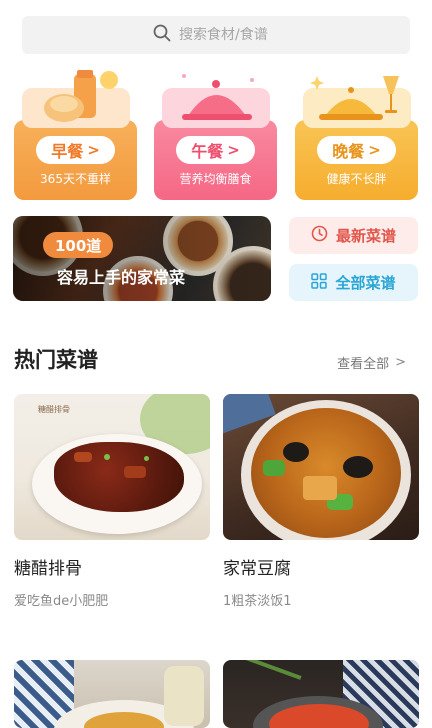 This screenshot has width=432, height=728. I want to click on recipe-card: 糖醋排骨 糖醋排骨 爱吃鱼de小肥肥, so click(112, 501).